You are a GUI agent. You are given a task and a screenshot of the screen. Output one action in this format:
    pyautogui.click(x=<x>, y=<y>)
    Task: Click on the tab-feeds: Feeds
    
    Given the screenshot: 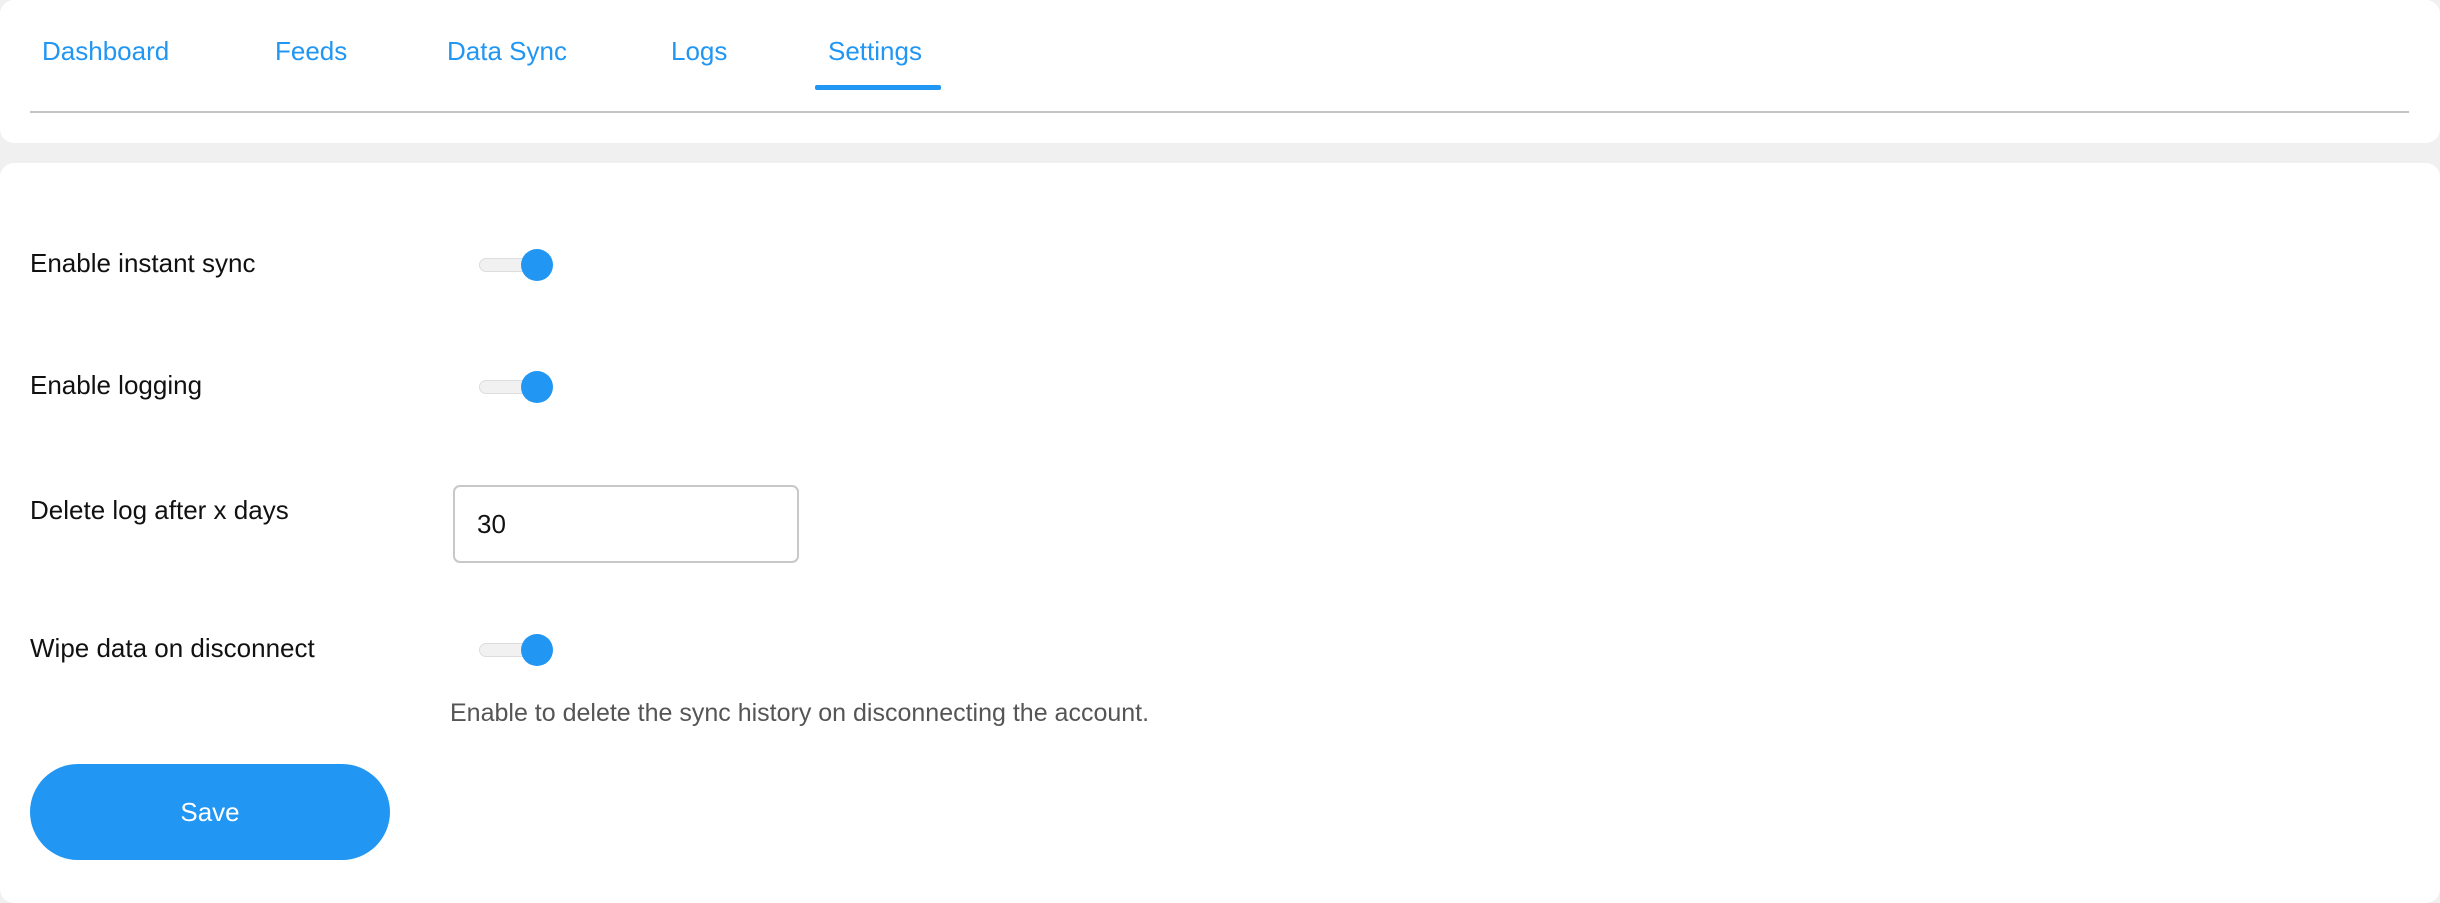 What is the action you would take?
    pyautogui.click(x=311, y=51)
    